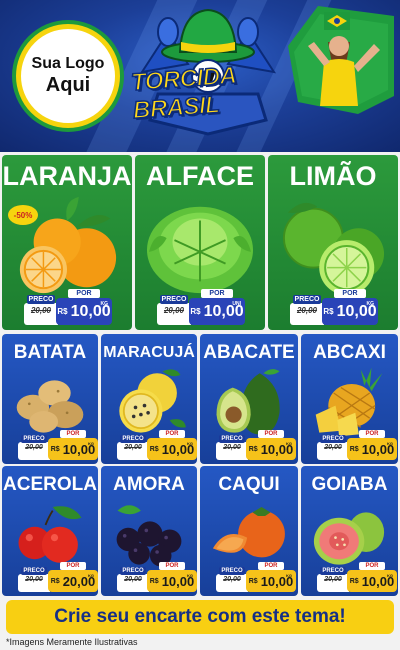  Describe the element at coordinates (349, 352) in the screenshot. I see `product-name: ABCAXI` at that location.